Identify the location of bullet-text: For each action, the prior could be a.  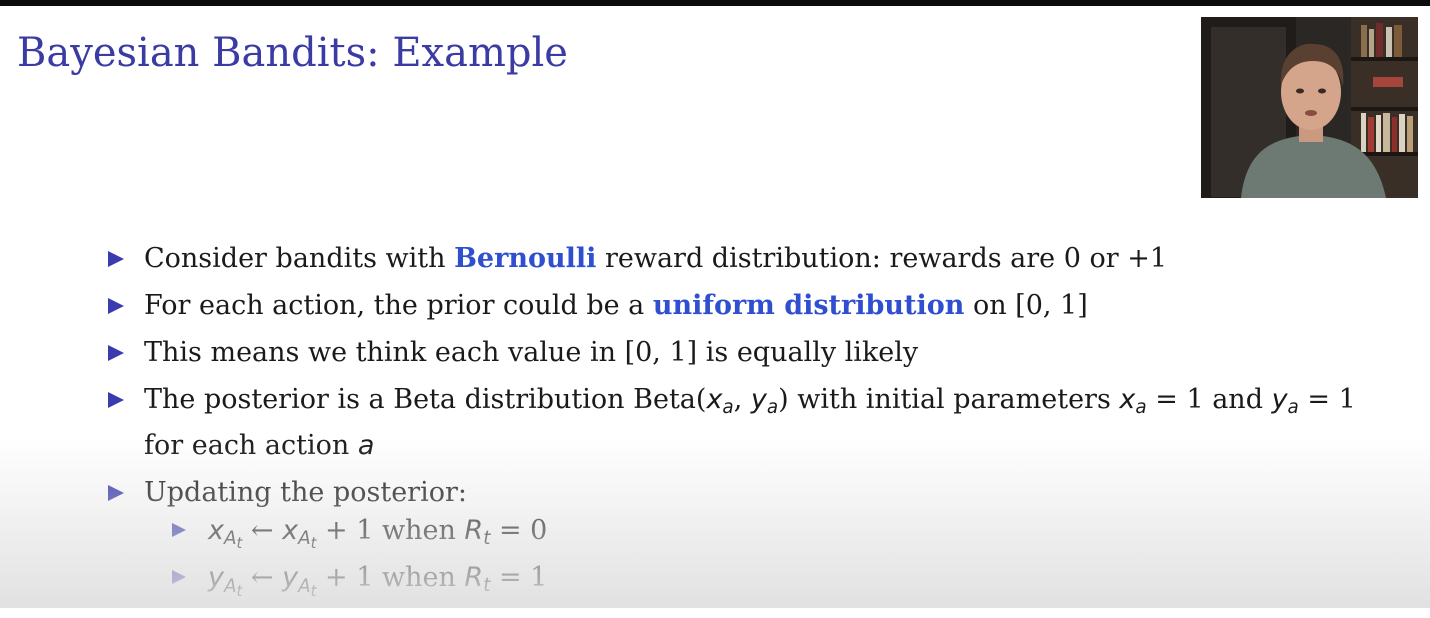
(398, 305).